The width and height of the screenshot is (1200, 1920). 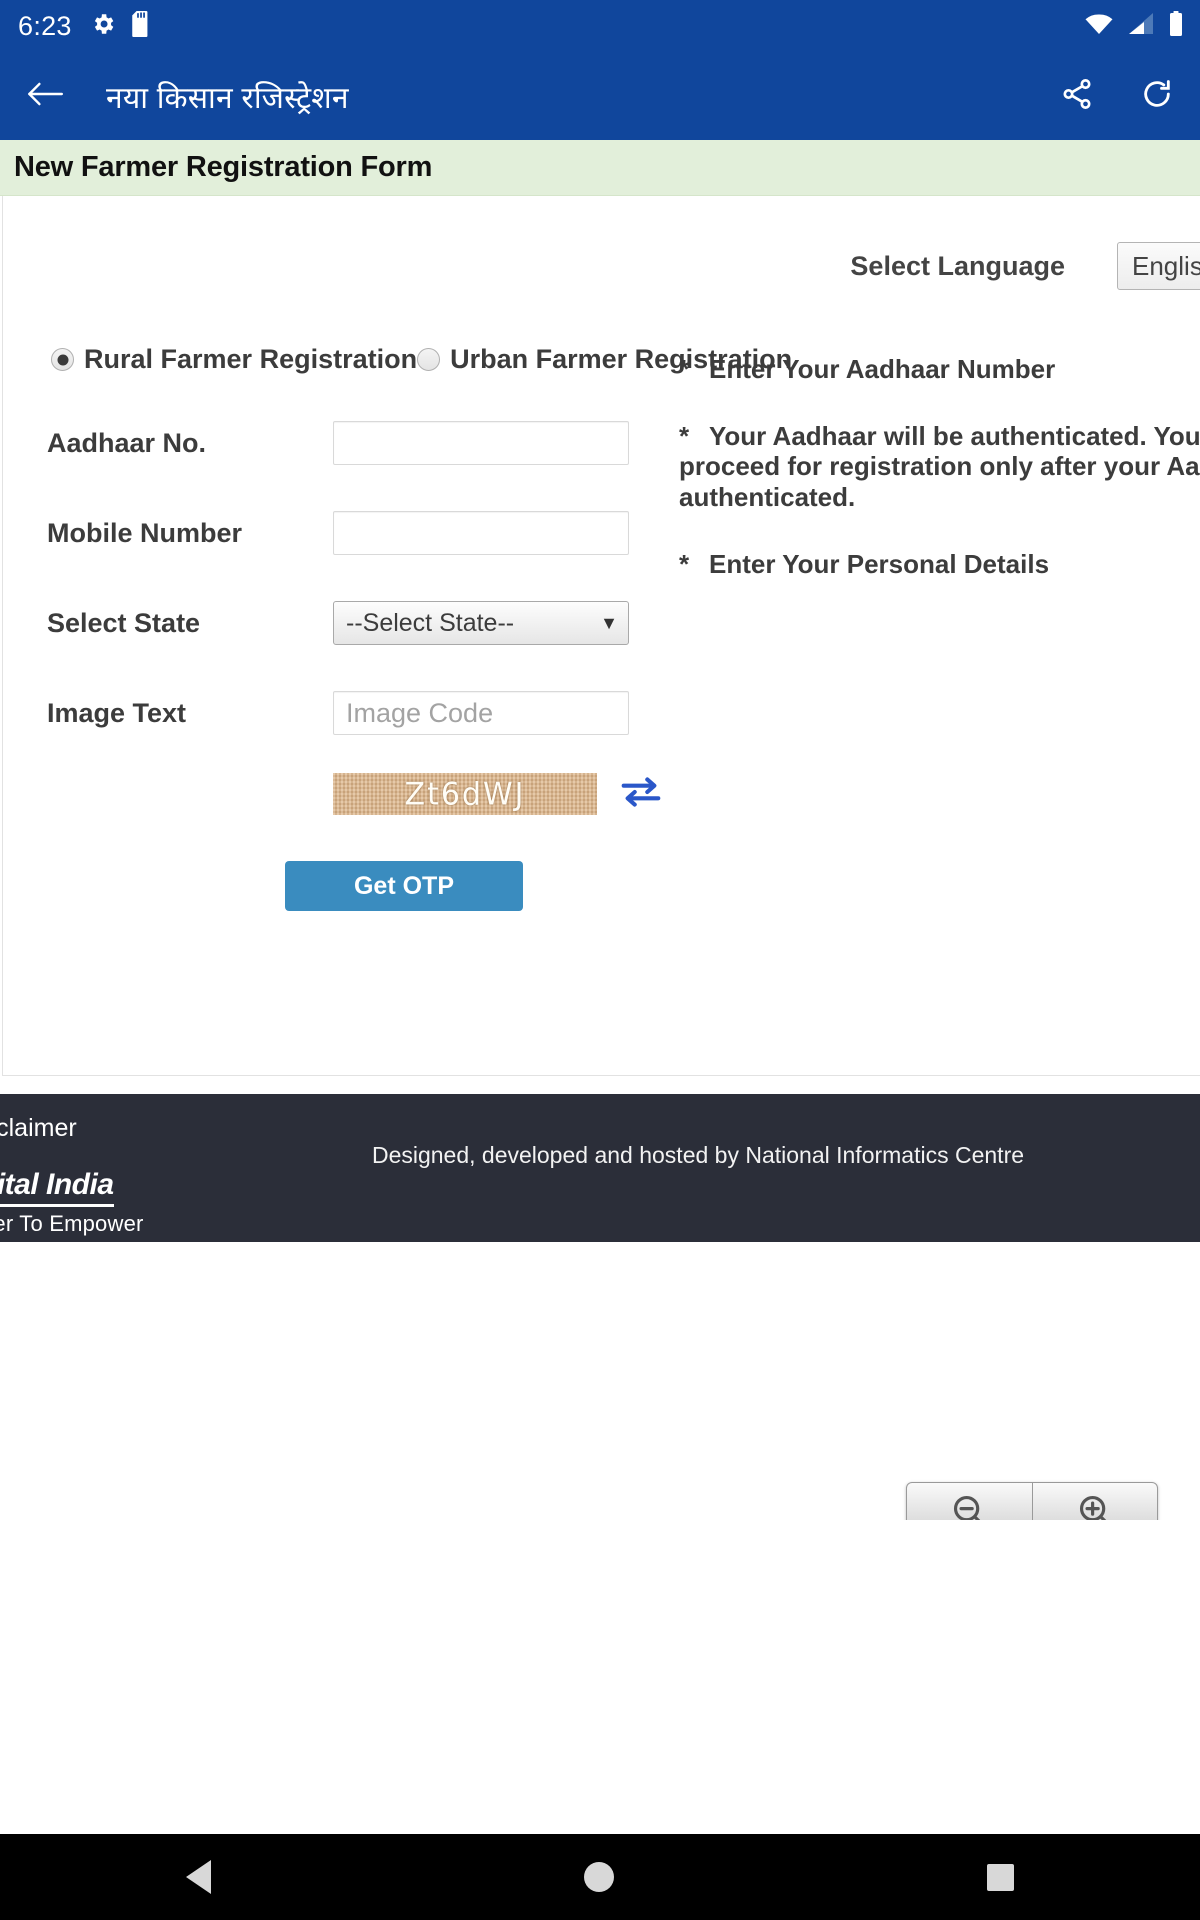 I want to click on field-row-state: Select State --Select State-- ▼, so click(x=333, y=623).